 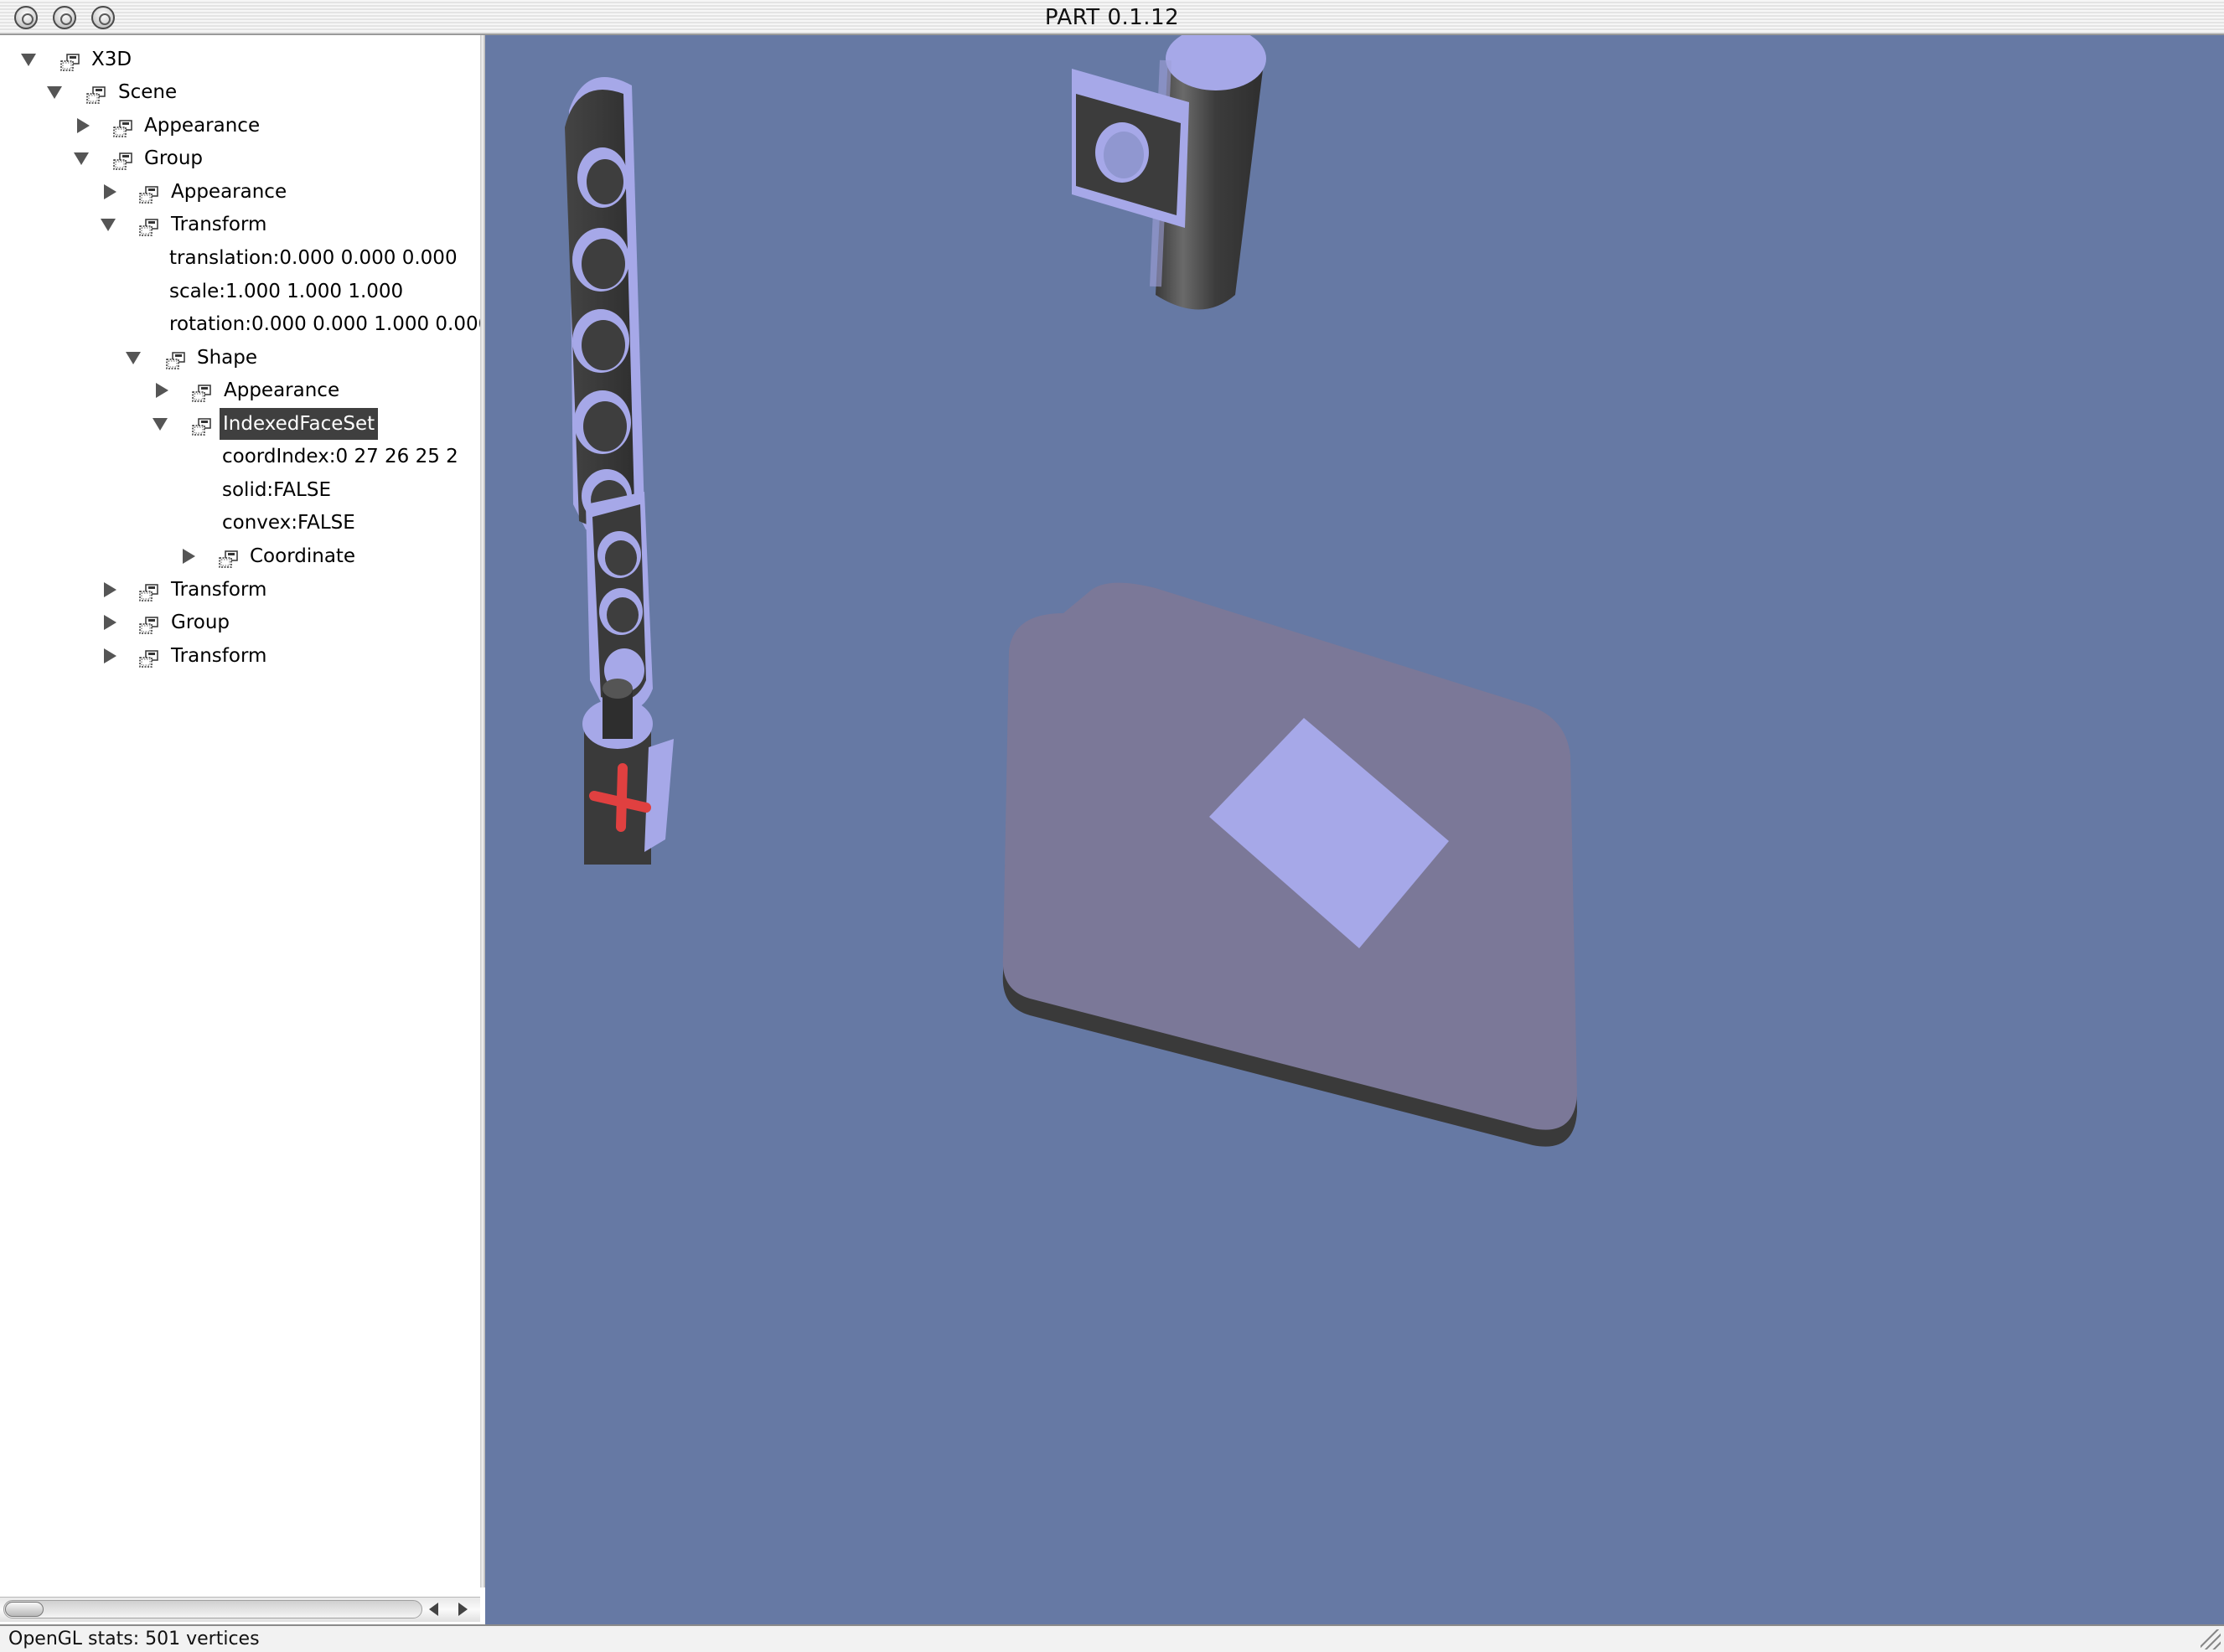 What do you see at coordinates (324, 324) in the screenshot?
I see `tree-property-label: rotation:0.000 0.000 1.000 0.000` at bounding box center [324, 324].